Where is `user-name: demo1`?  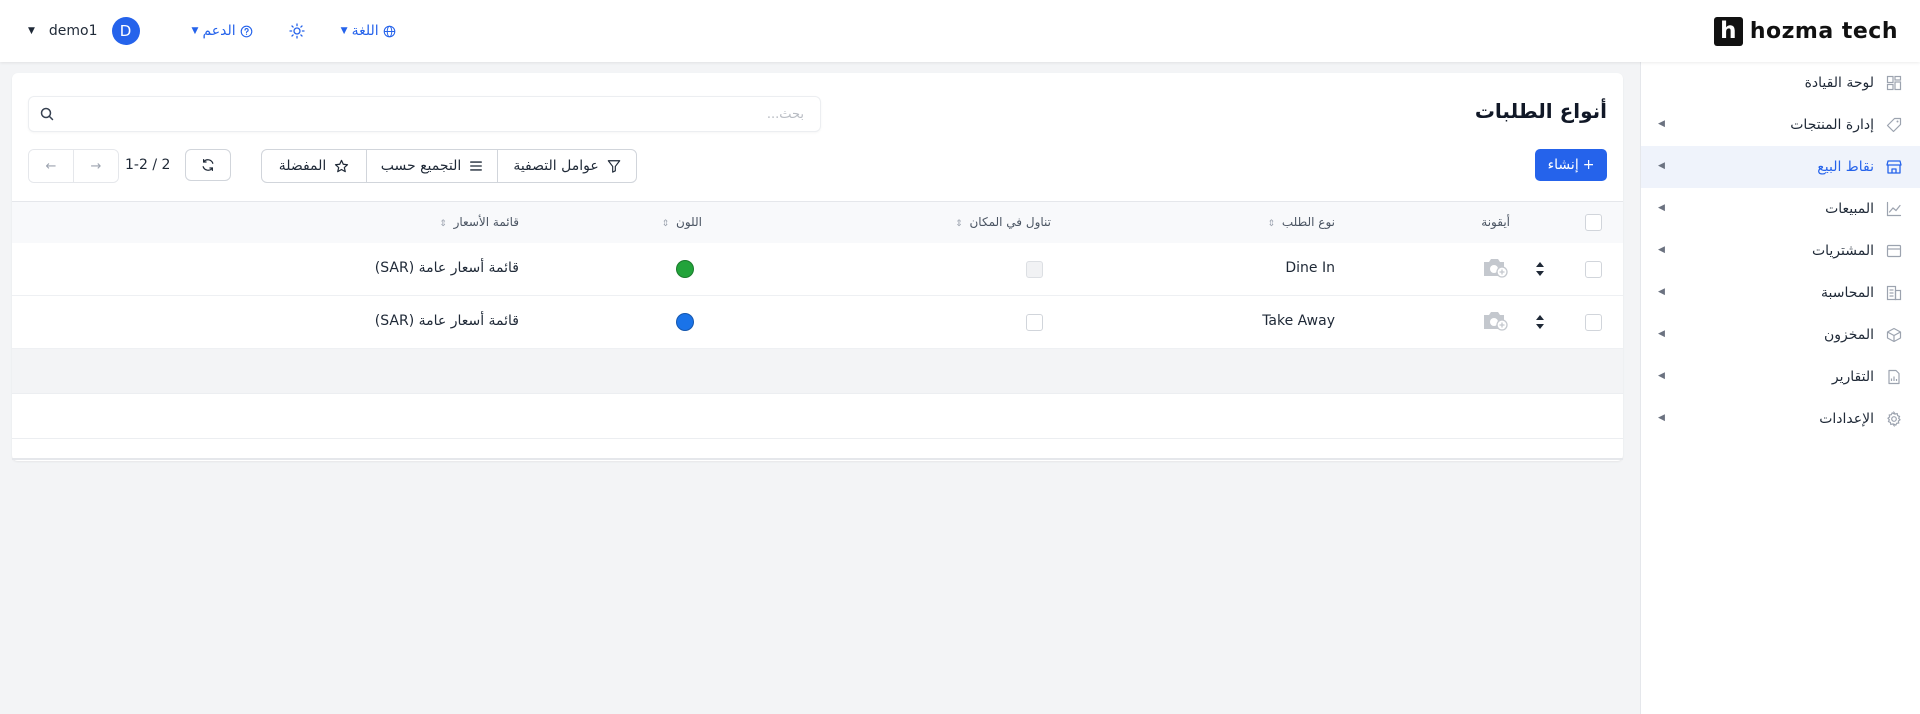 user-name: demo1 is located at coordinates (73, 31).